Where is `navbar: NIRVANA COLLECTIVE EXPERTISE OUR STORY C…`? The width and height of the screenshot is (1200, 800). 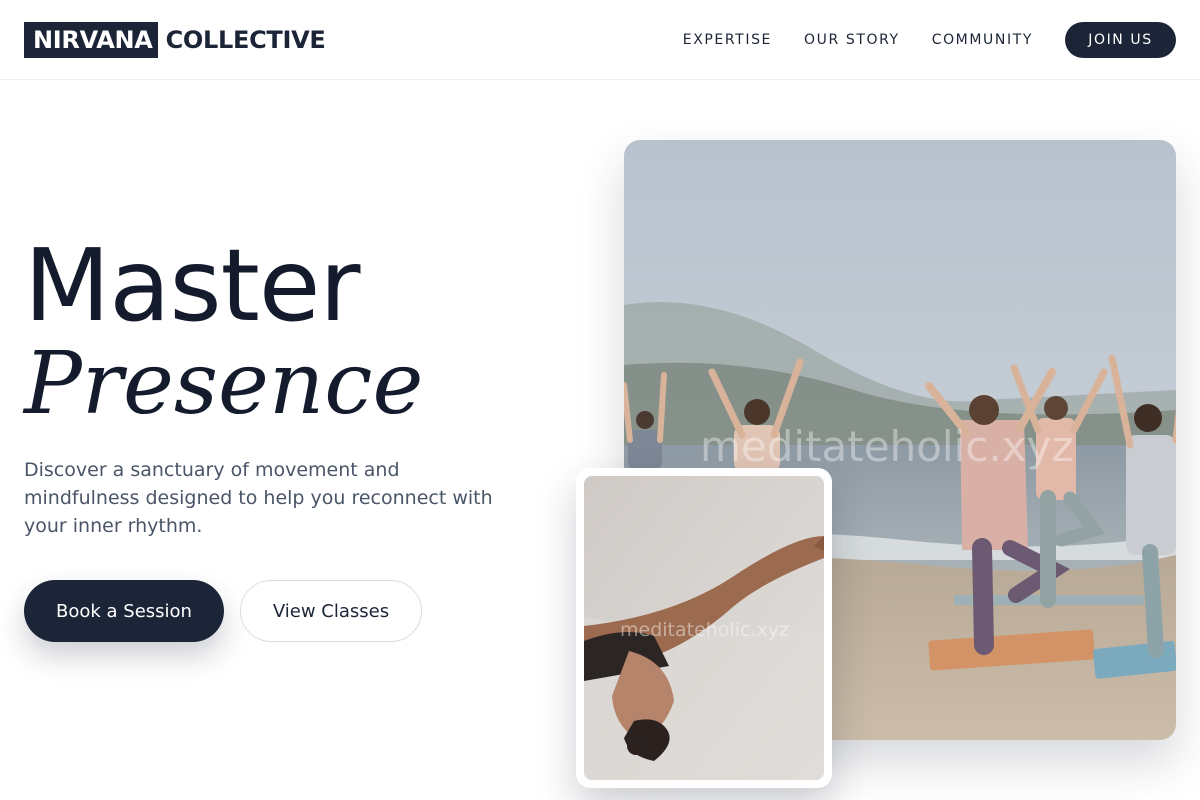
navbar: NIRVANA COLLECTIVE EXPERTISE OUR STORY C… is located at coordinates (600, 40).